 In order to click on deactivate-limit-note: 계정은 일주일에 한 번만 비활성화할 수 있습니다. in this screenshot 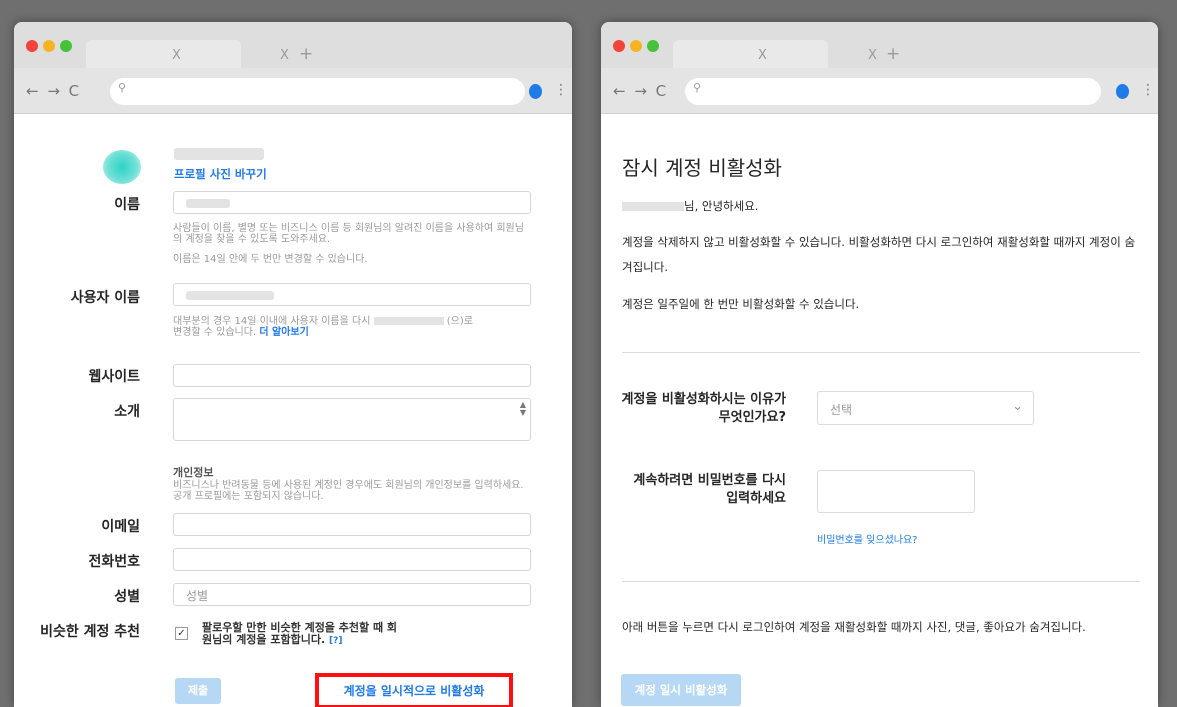, I will do `click(741, 304)`.